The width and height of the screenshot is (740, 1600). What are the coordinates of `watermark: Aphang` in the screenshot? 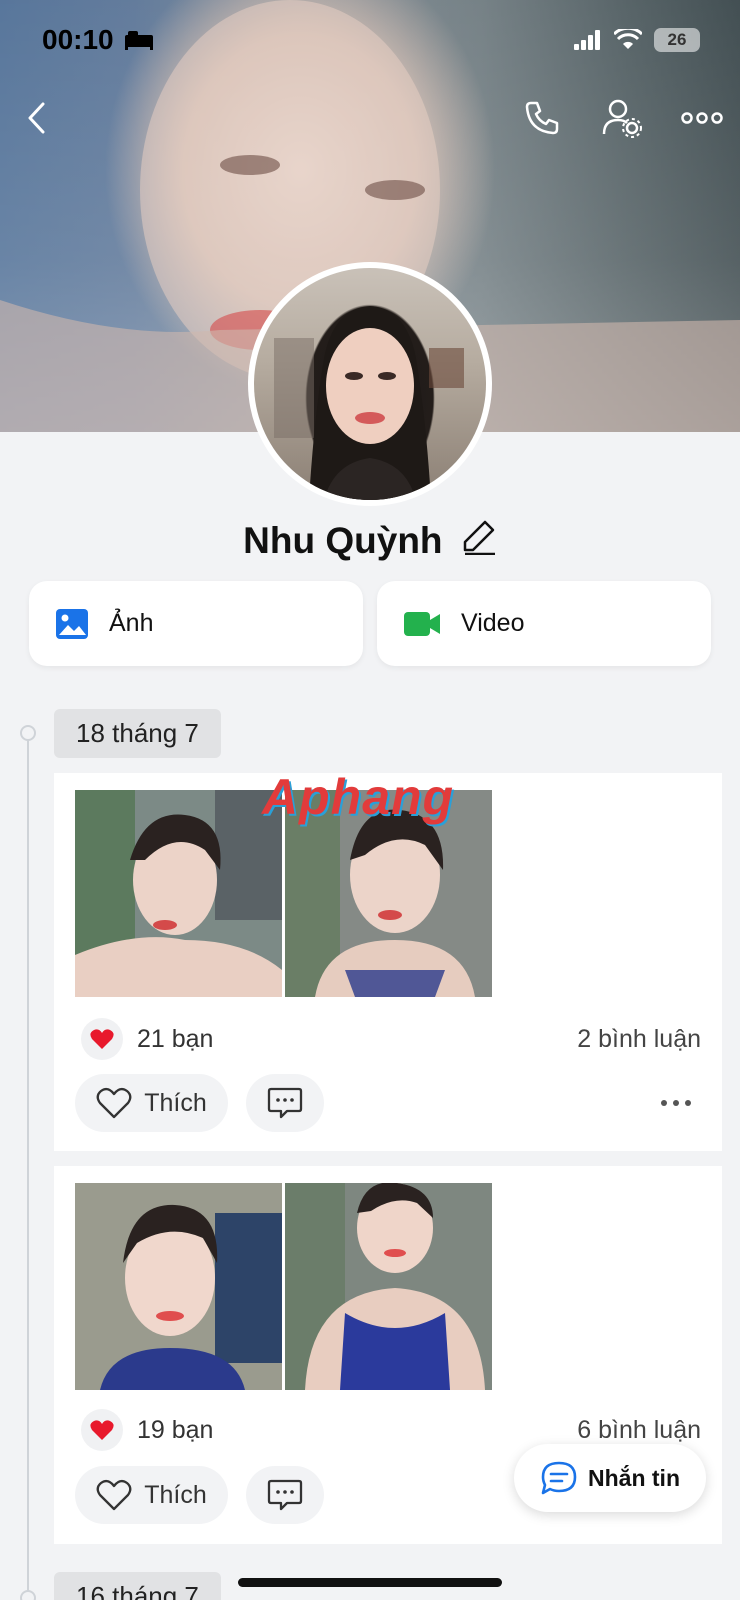 It's located at (358, 797).